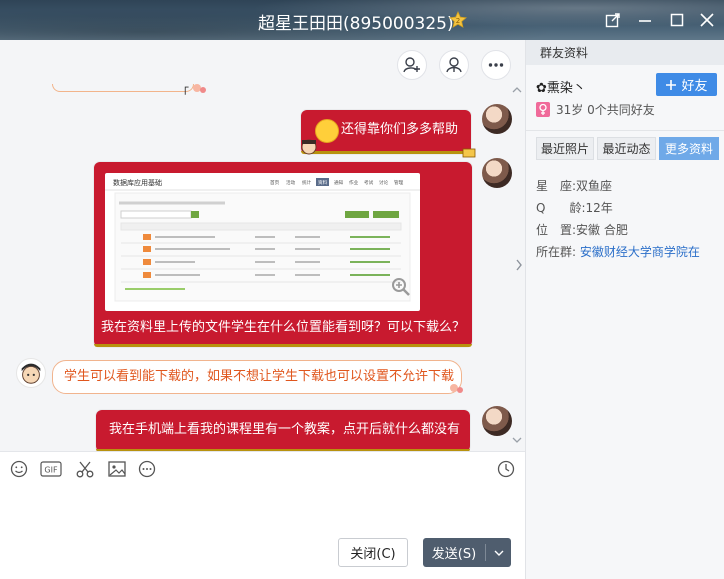 This screenshot has width=724, height=579. I want to click on add-member-button, so click(412, 65).